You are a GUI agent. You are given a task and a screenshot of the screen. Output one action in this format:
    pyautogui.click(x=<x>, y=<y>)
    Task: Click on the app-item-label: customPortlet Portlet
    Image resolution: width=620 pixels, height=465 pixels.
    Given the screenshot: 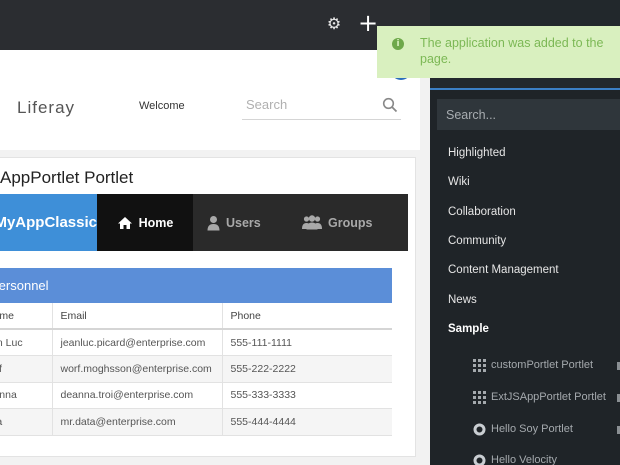 What is the action you would take?
    pyautogui.click(x=542, y=365)
    